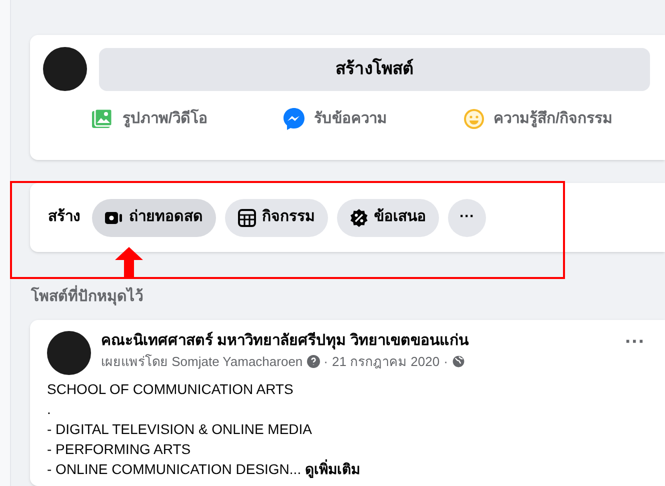 Image resolution: width=665 pixels, height=486 pixels. I want to click on more-button: ···, so click(467, 217).